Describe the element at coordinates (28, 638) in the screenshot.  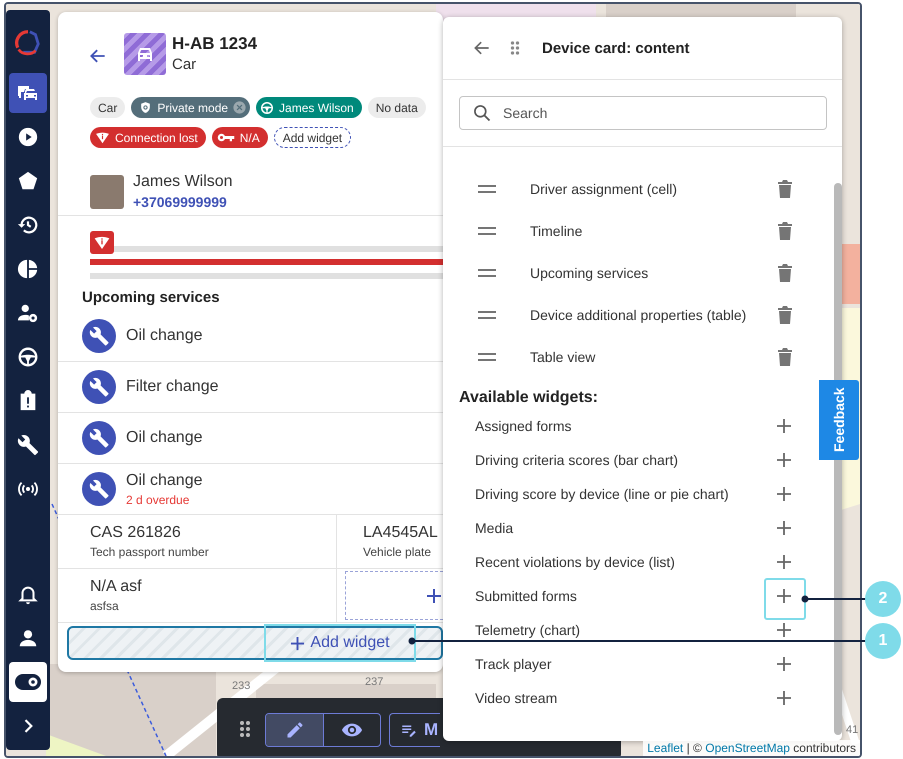
I see `person-icon` at that location.